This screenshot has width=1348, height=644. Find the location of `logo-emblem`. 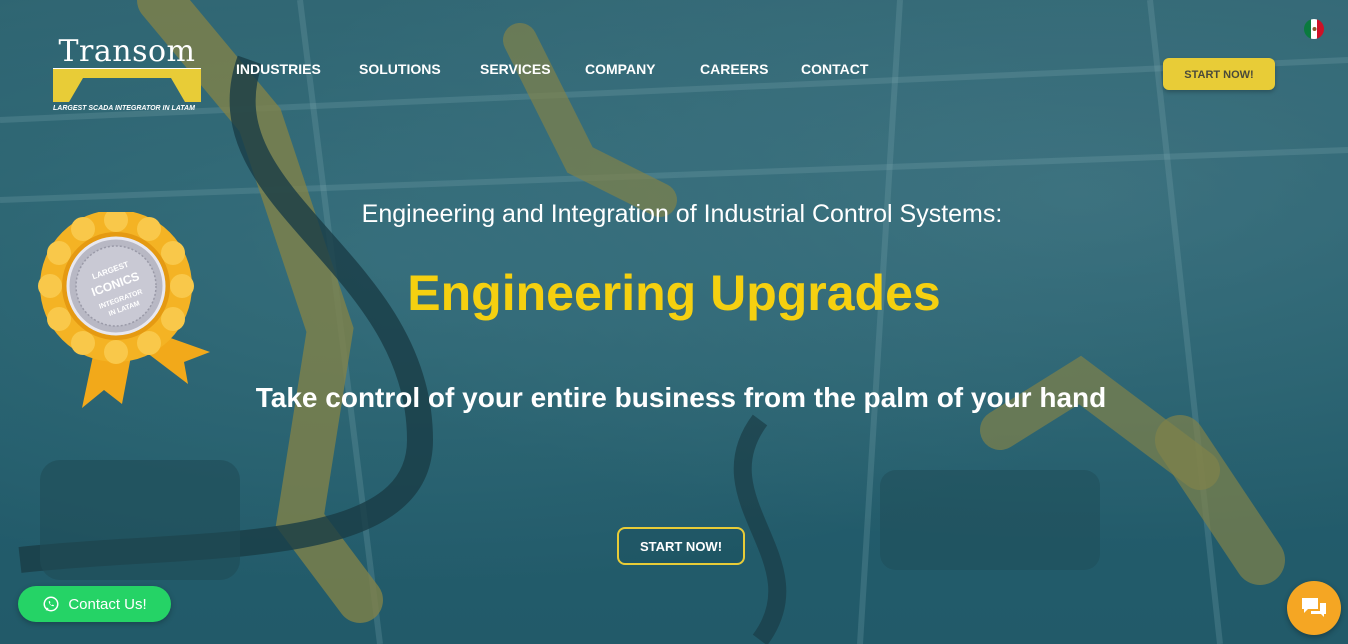

logo-emblem is located at coordinates (127, 85).